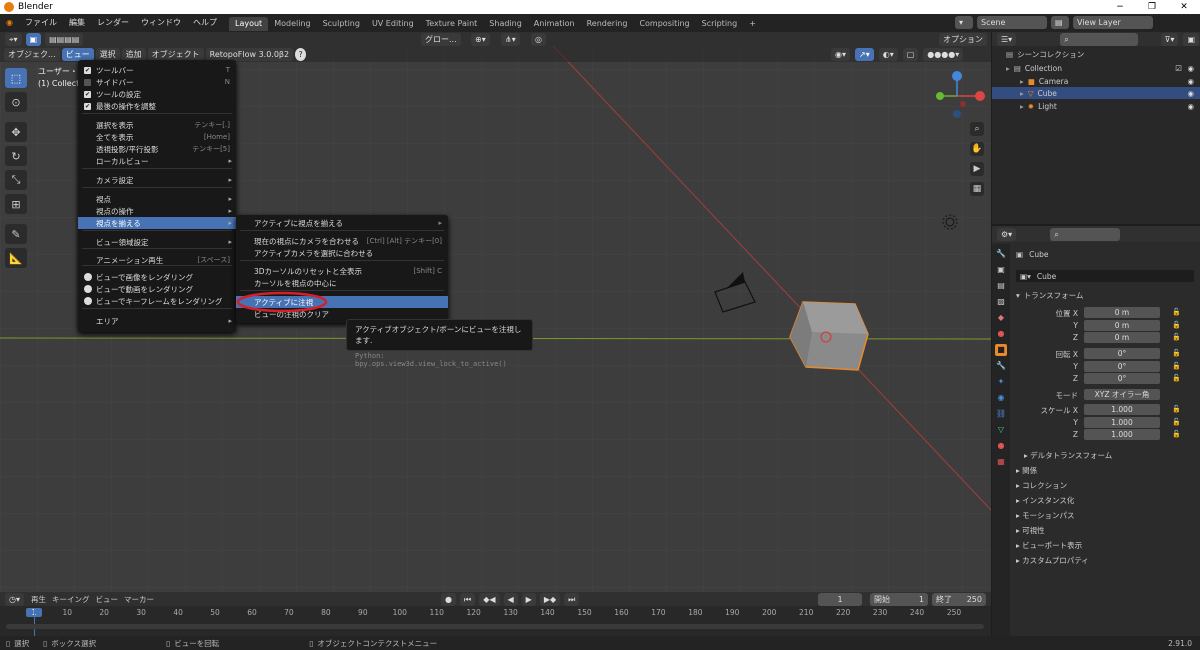  I want to click on shading-modes-icon: ●●●●▾, so click(943, 54).